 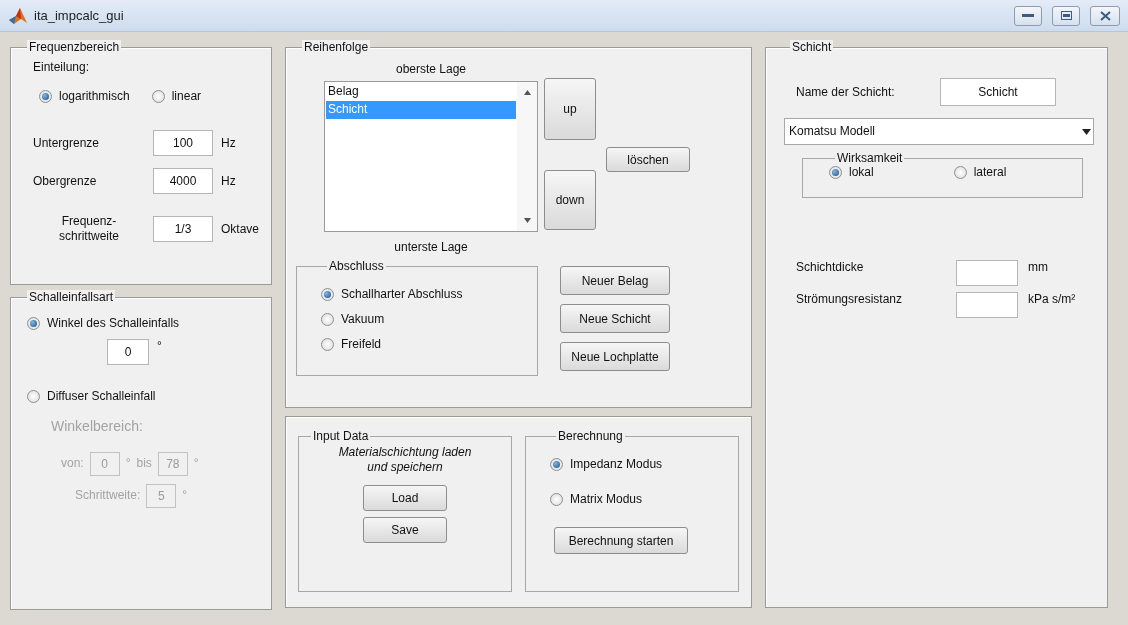 What do you see at coordinates (431, 247) in the screenshot?
I see `label: unterste Lage` at bounding box center [431, 247].